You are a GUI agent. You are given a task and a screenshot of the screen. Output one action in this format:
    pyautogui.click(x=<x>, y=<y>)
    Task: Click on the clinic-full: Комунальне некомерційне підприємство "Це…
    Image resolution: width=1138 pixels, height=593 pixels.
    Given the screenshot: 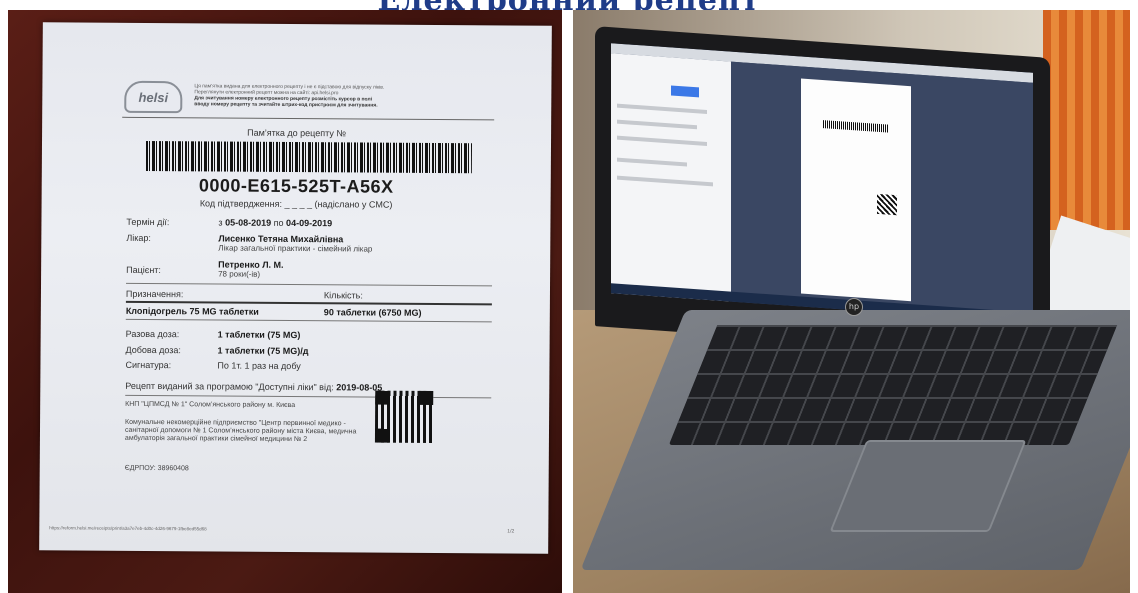 What is the action you would take?
    pyautogui.click(x=240, y=431)
    